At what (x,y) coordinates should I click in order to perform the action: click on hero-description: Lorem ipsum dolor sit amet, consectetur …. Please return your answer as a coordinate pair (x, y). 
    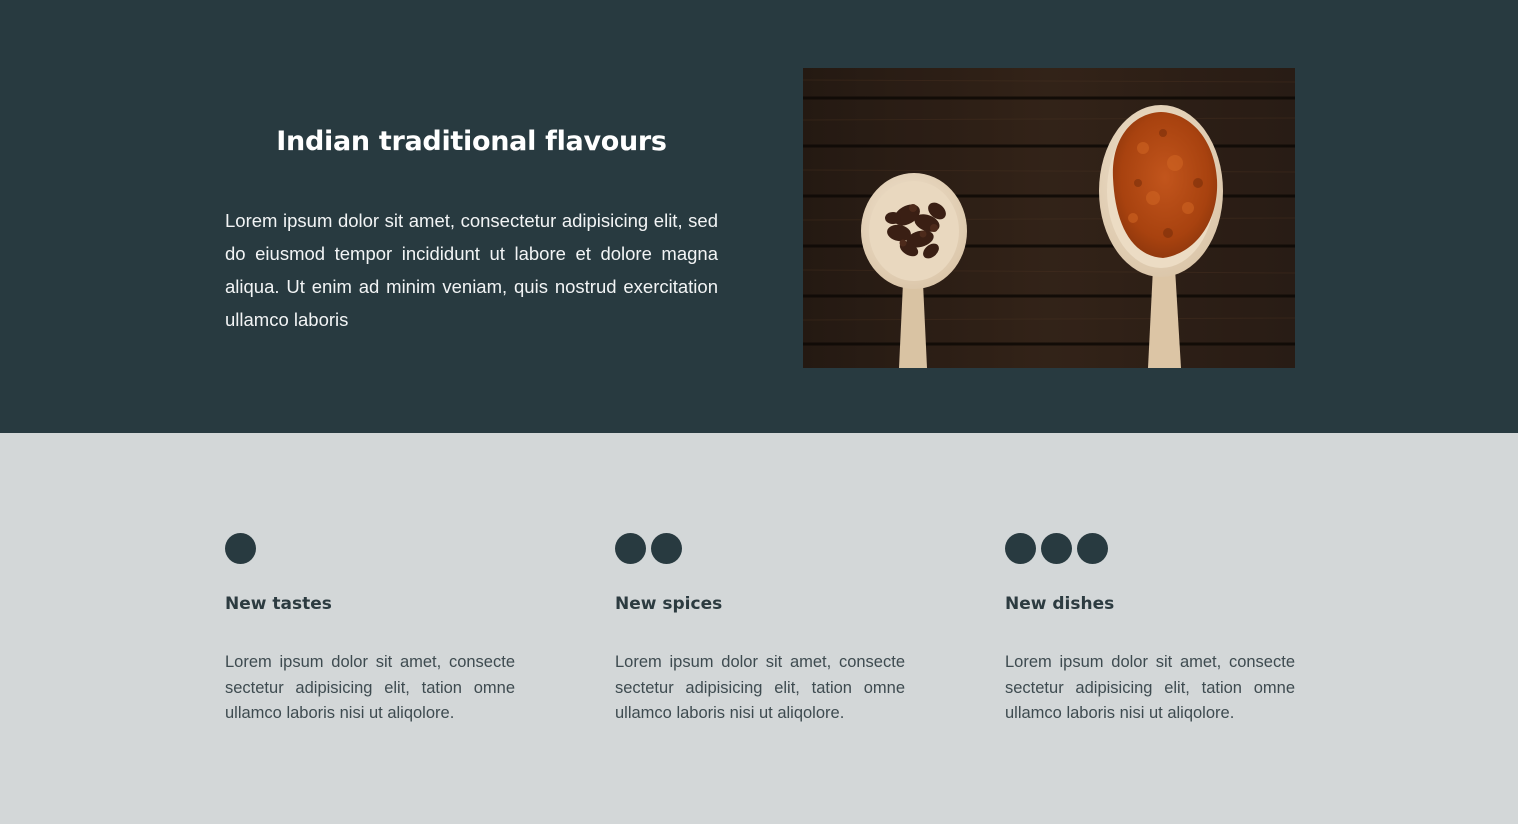
    Looking at the image, I should click on (471, 270).